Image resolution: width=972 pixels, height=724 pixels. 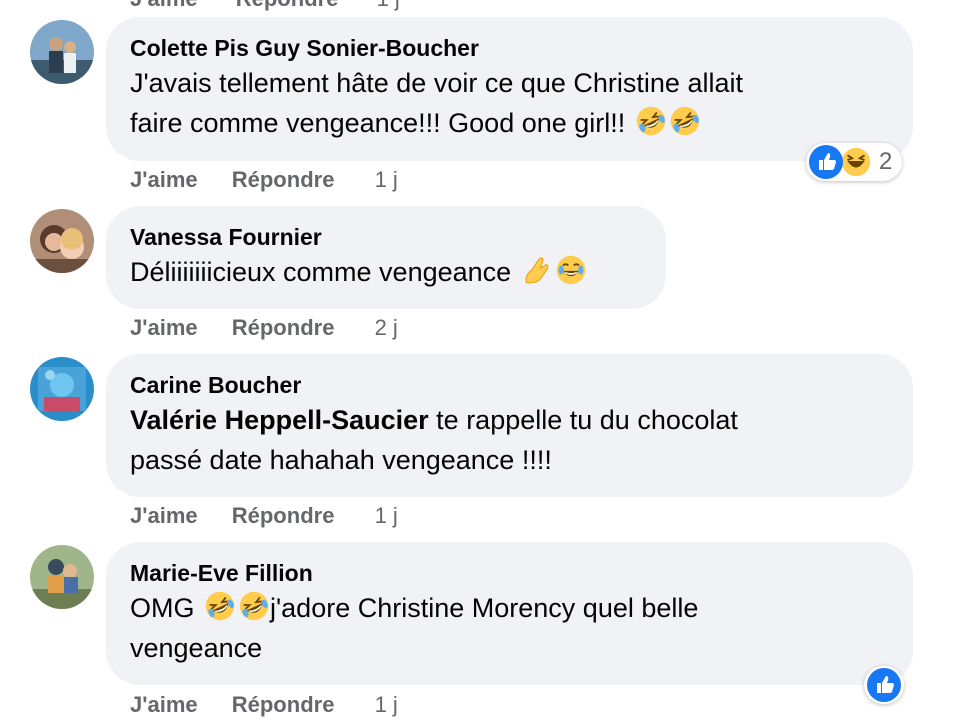 I want to click on reaction-summary, so click(x=884, y=685).